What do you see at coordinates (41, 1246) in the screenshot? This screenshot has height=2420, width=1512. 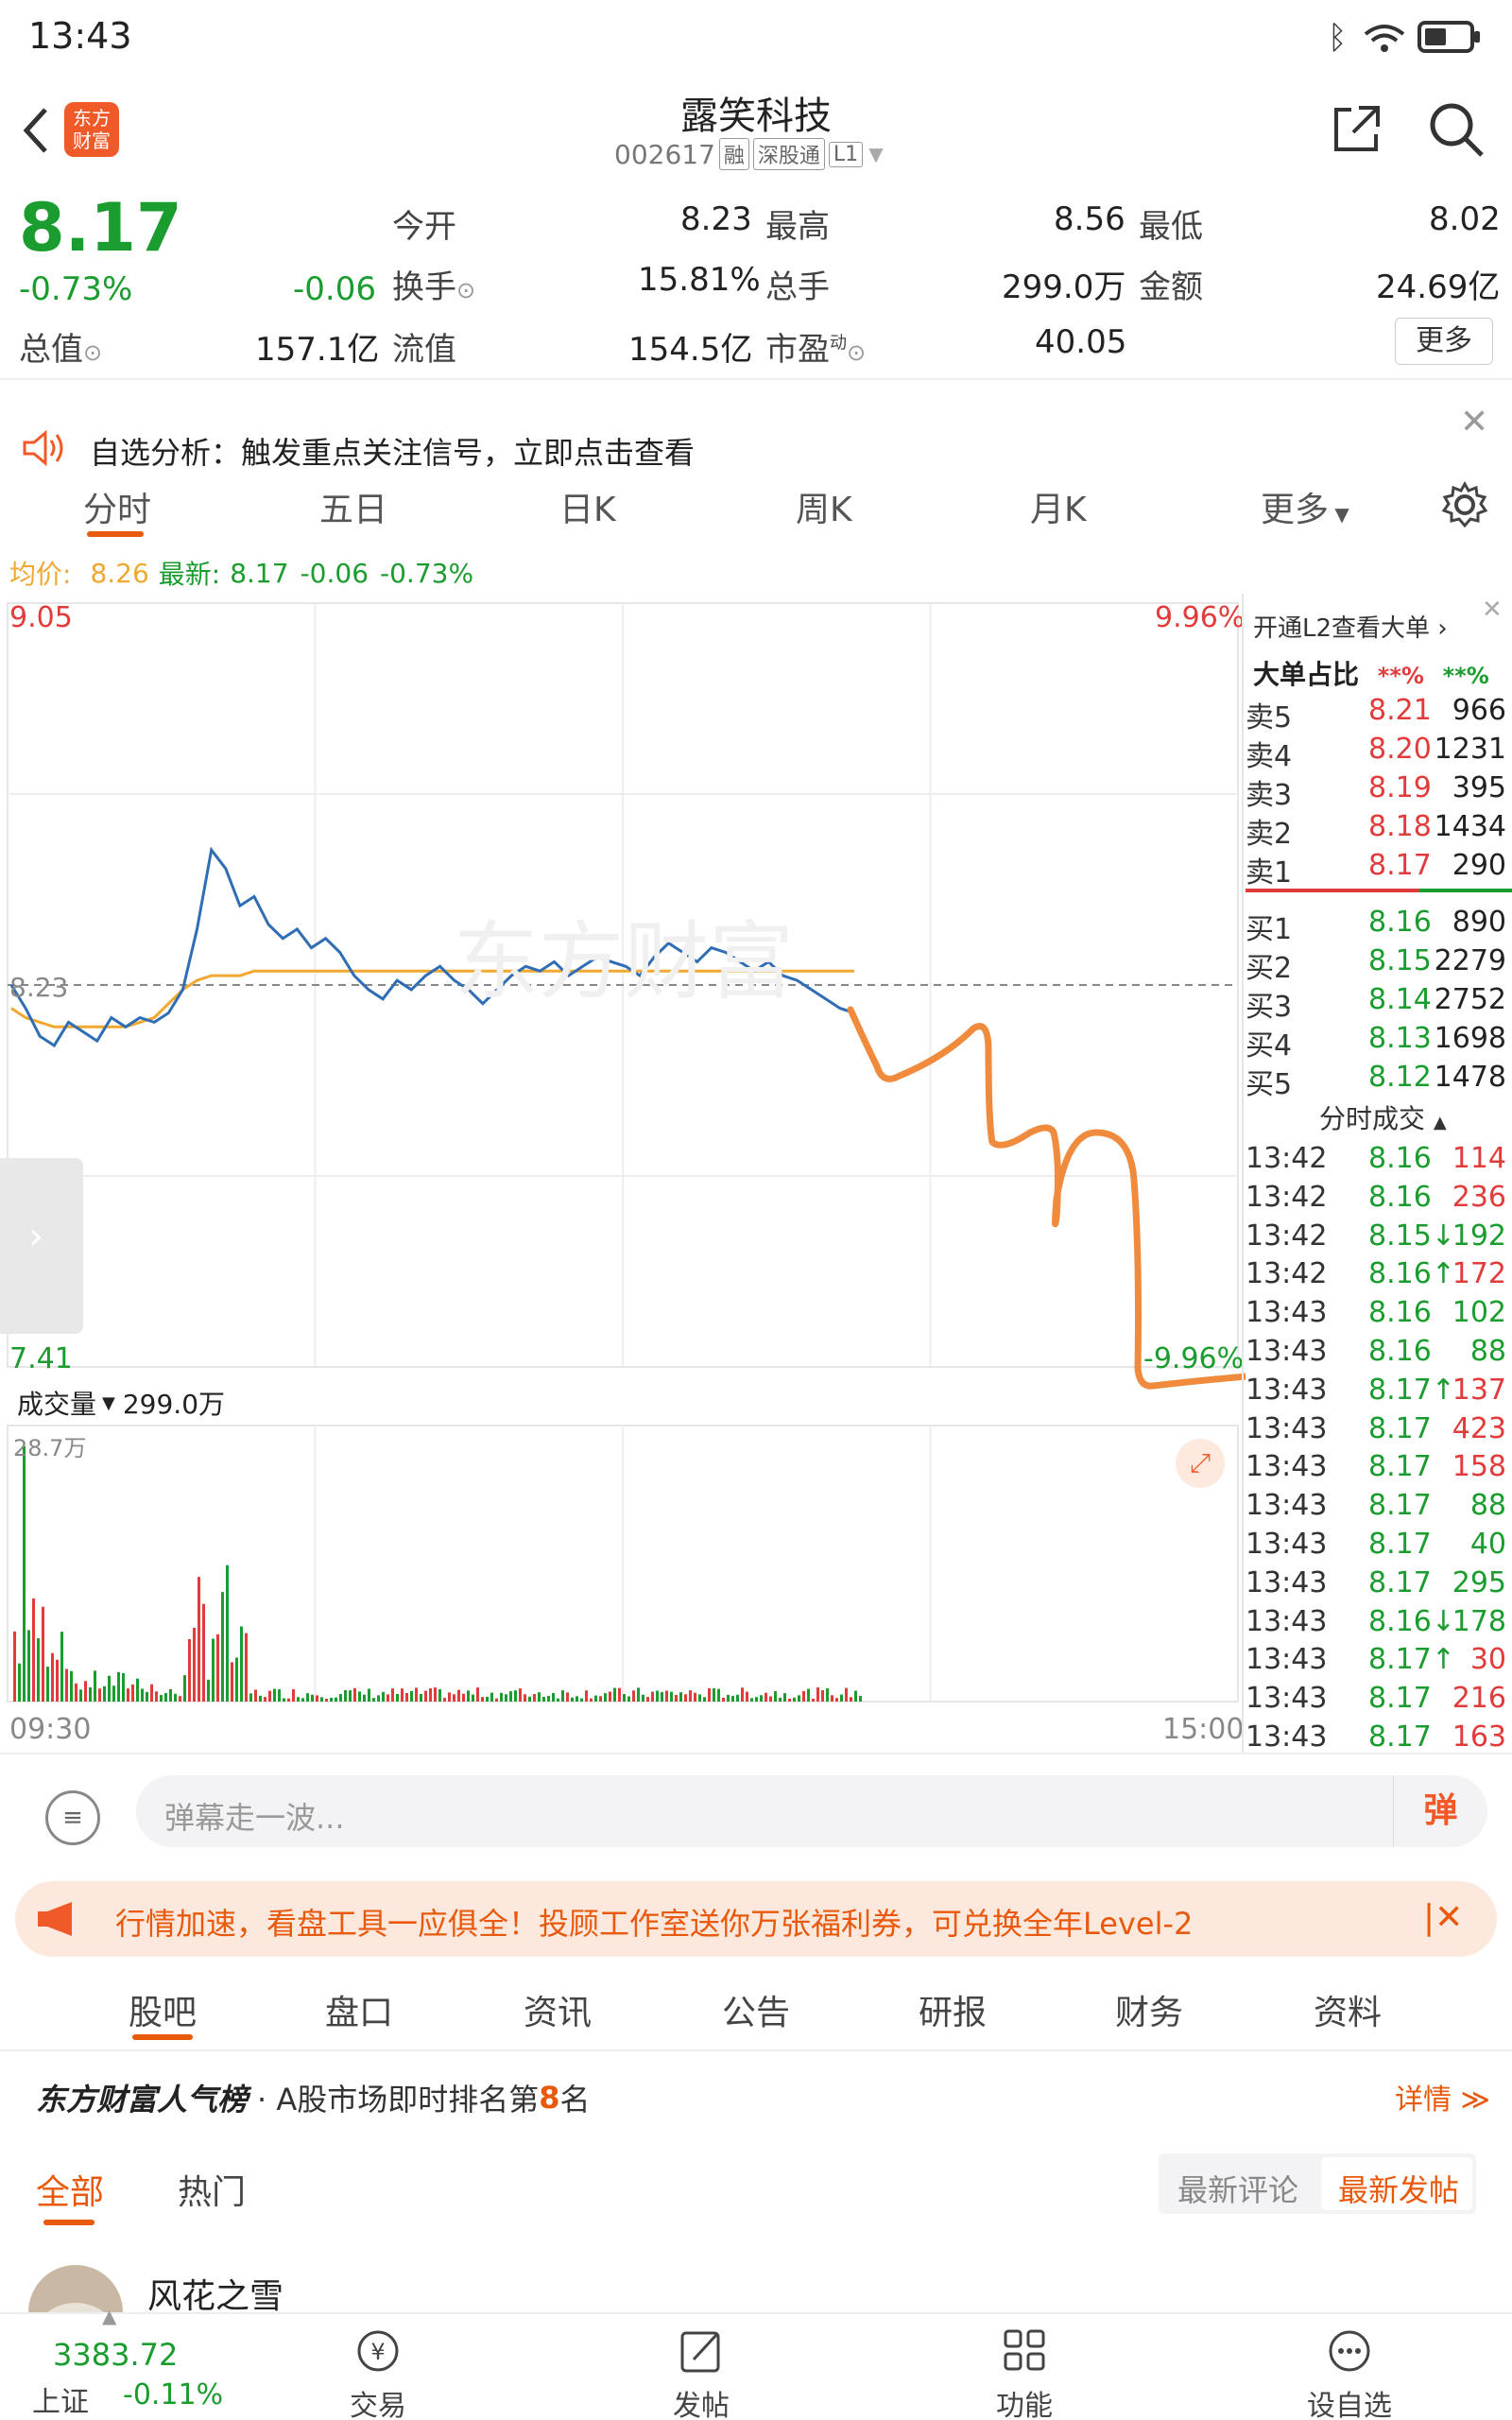 I see `side-handle: ›` at bounding box center [41, 1246].